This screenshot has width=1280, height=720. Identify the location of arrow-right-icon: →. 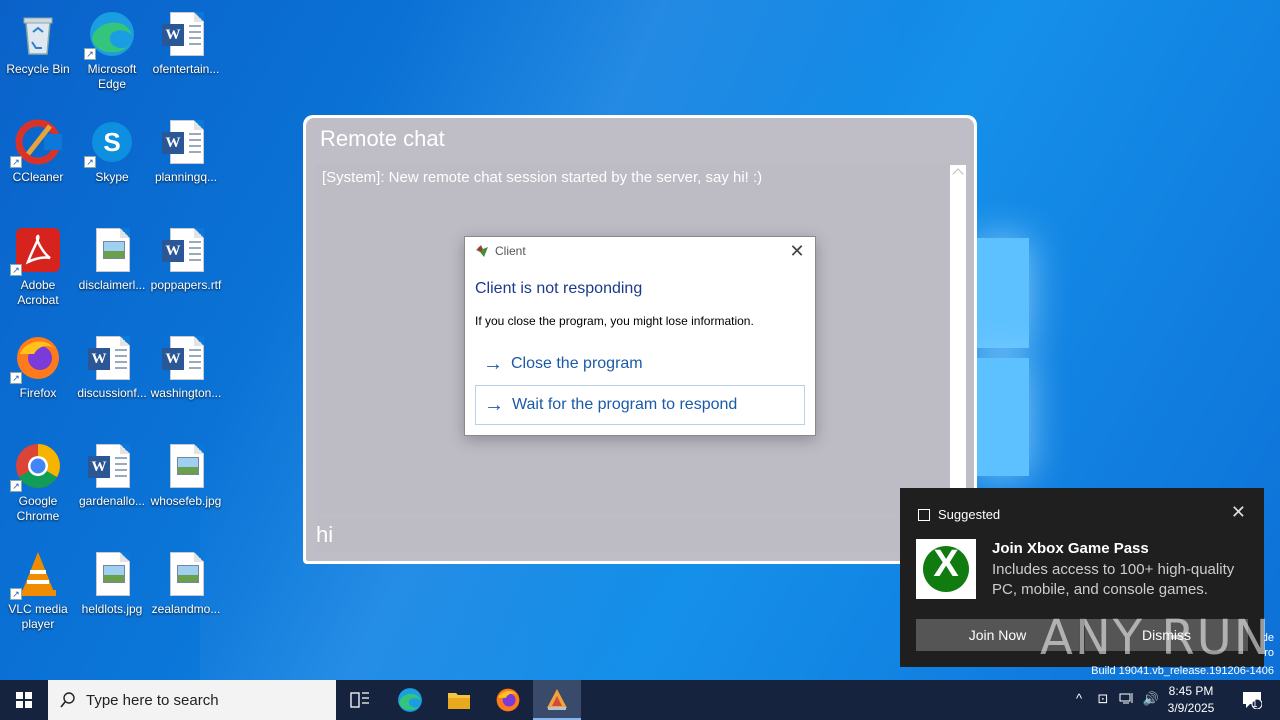
(494, 404).